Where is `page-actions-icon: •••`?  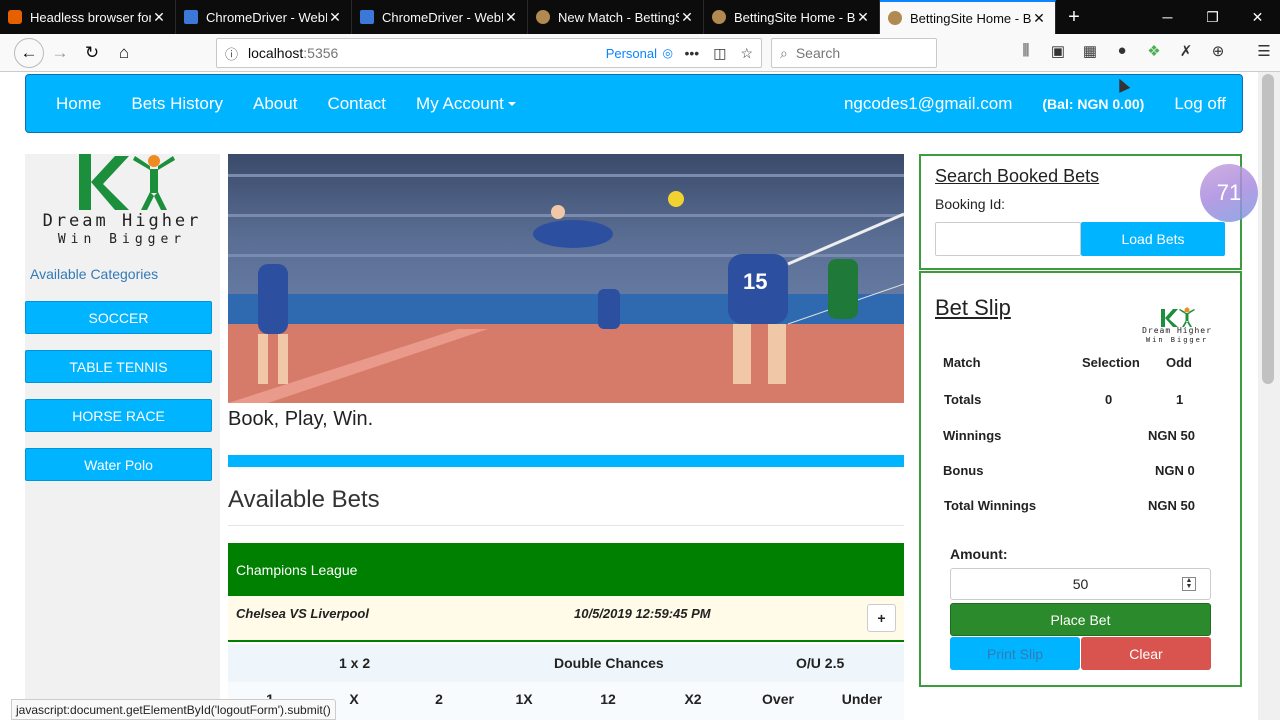 page-actions-icon: ••• is located at coordinates (691, 53).